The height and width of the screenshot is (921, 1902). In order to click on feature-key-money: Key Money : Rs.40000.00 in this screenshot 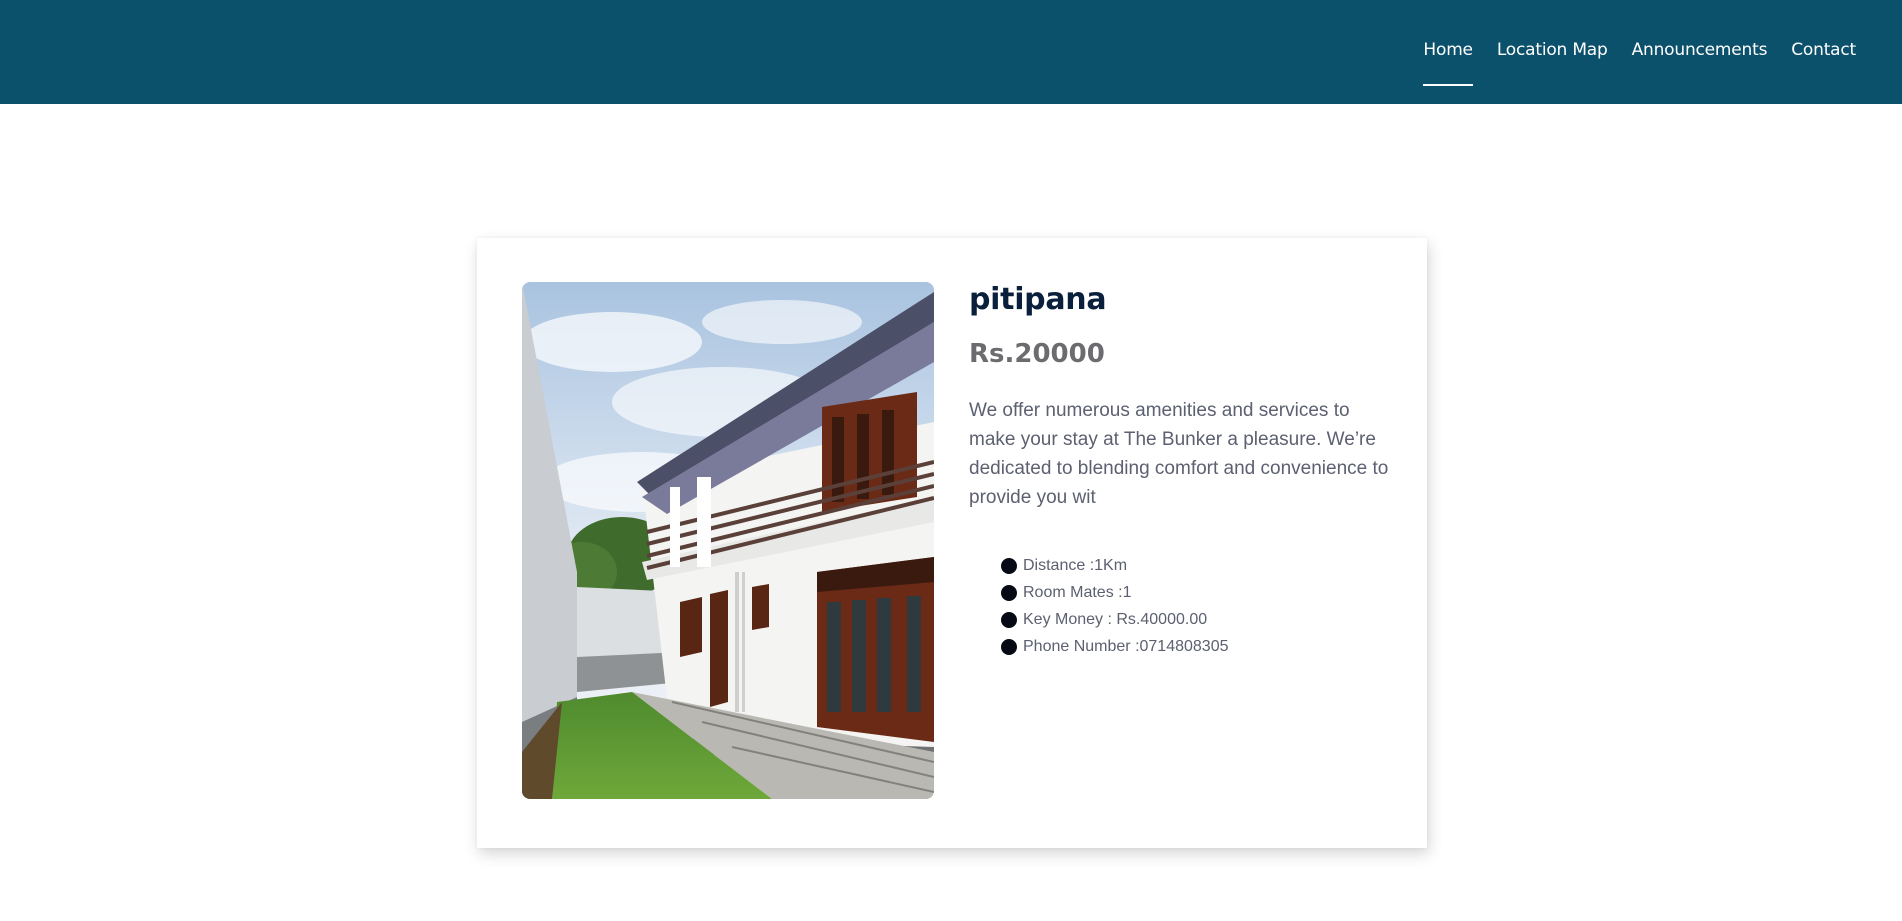, I will do `click(1195, 619)`.